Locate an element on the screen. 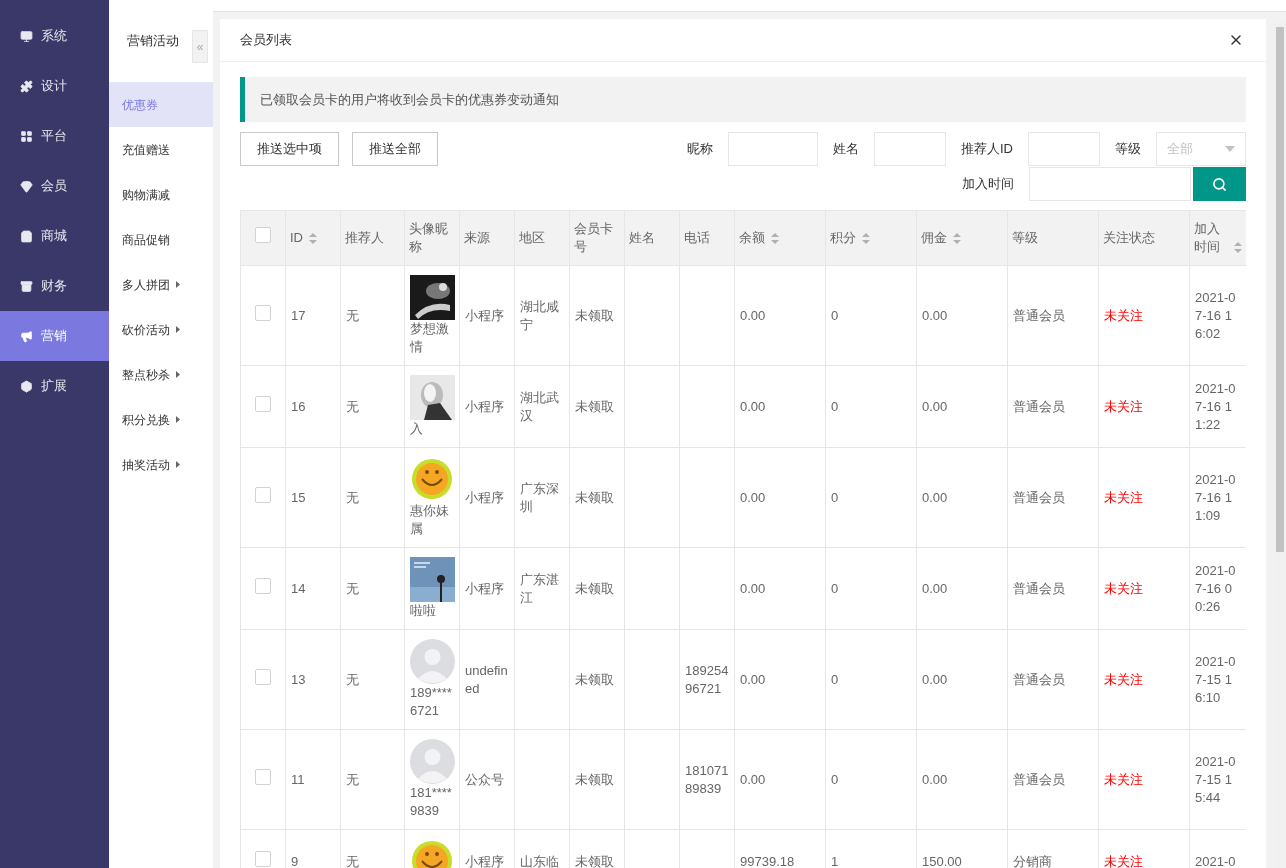 Image resolution: width=1286 pixels, height=868 pixels. table-cell: 湖北武汉 is located at coordinates (539, 406).